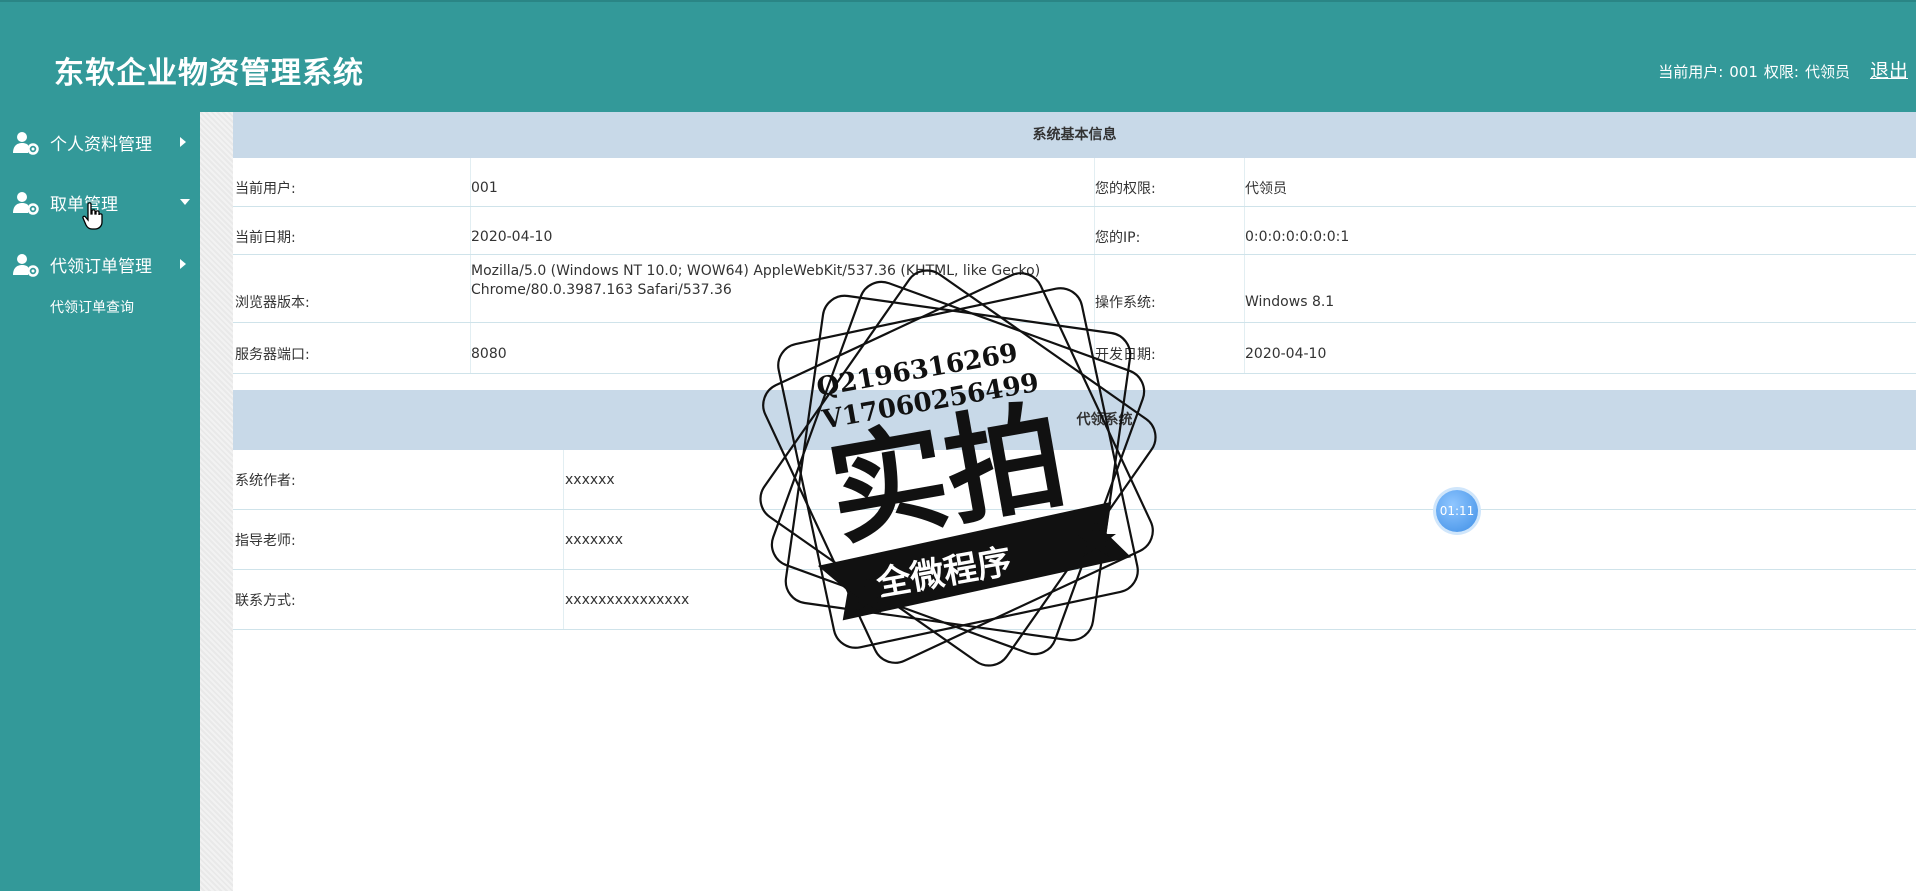 The width and height of the screenshot is (1916, 891). Describe the element at coordinates (1290, 301) in the screenshot. I see `info-value: Windows 8.1` at that location.